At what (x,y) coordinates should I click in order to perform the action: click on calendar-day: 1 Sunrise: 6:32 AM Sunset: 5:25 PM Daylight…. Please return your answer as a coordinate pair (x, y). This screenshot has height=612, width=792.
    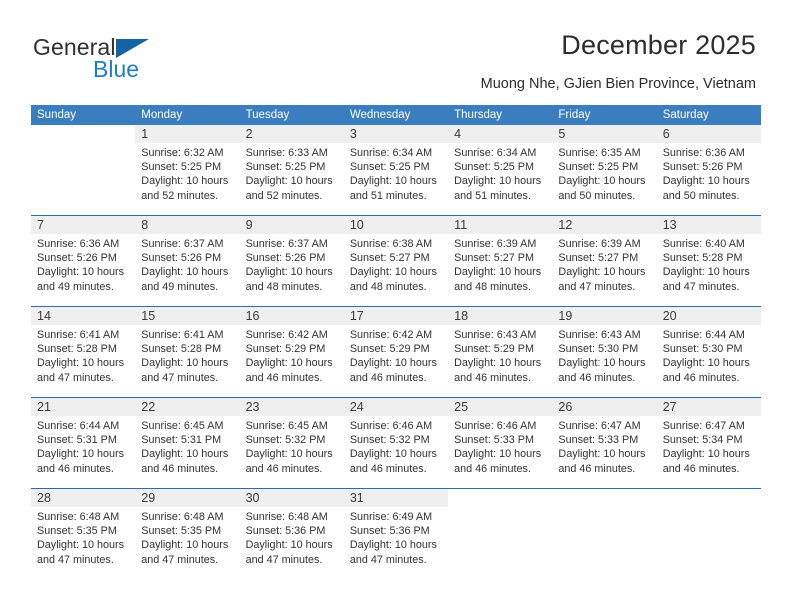
    Looking at the image, I should click on (187, 170).